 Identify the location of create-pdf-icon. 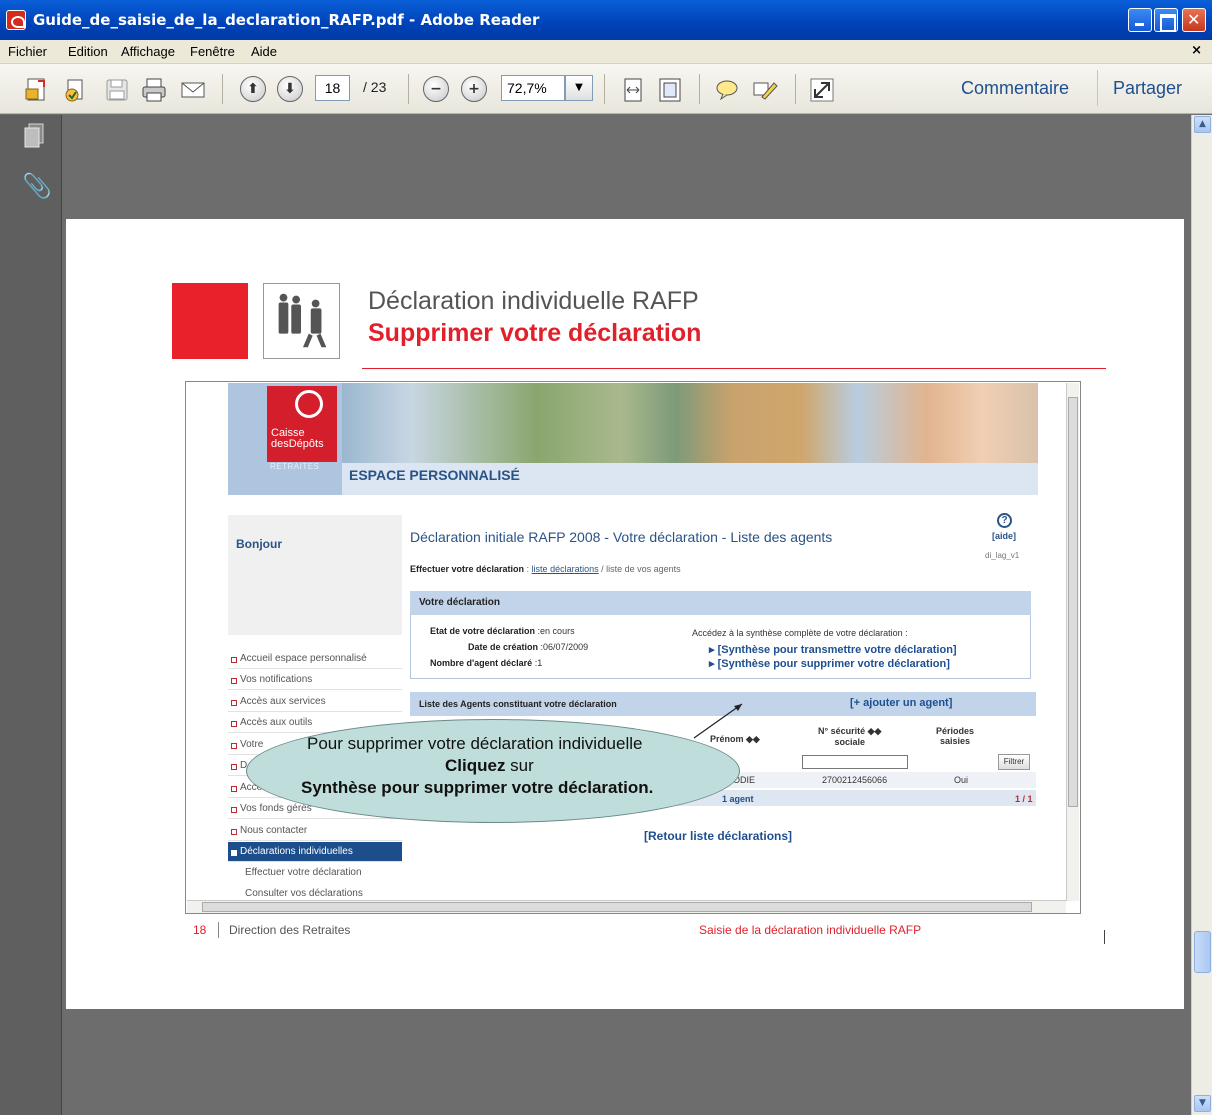
(37, 90).